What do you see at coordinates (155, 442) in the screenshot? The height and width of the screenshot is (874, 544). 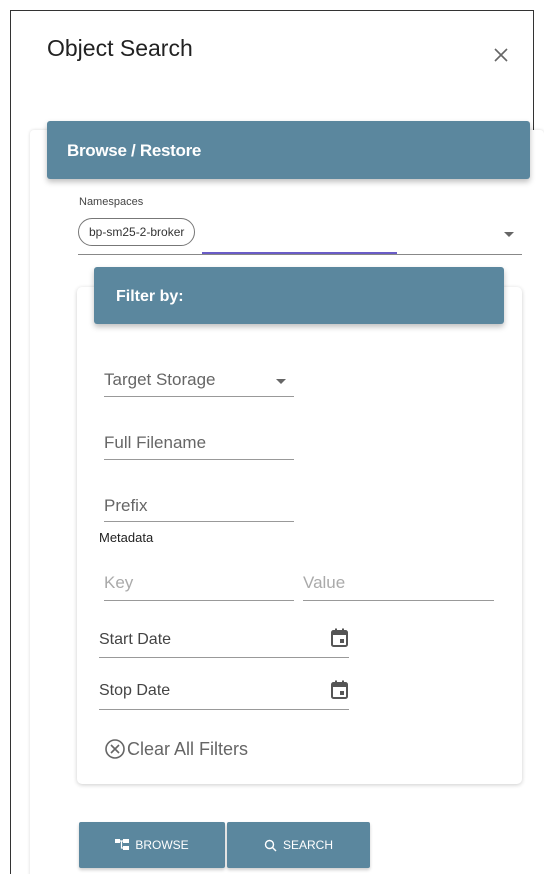 I see `full-filename-placeholder: Full Filename` at bounding box center [155, 442].